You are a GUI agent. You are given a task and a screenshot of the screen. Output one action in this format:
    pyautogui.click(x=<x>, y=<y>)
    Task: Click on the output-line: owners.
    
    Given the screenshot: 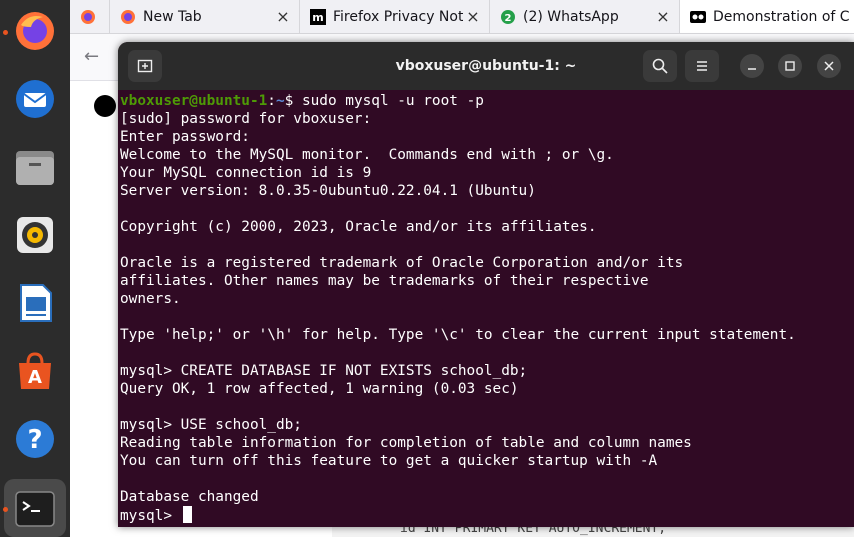 What is the action you would take?
    pyautogui.click(x=150, y=299)
    